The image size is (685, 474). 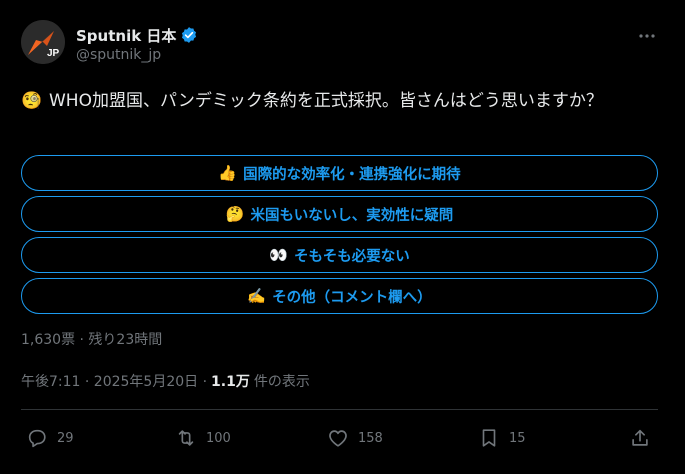 I want to click on reply-button: 29, so click(x=50, y=438).